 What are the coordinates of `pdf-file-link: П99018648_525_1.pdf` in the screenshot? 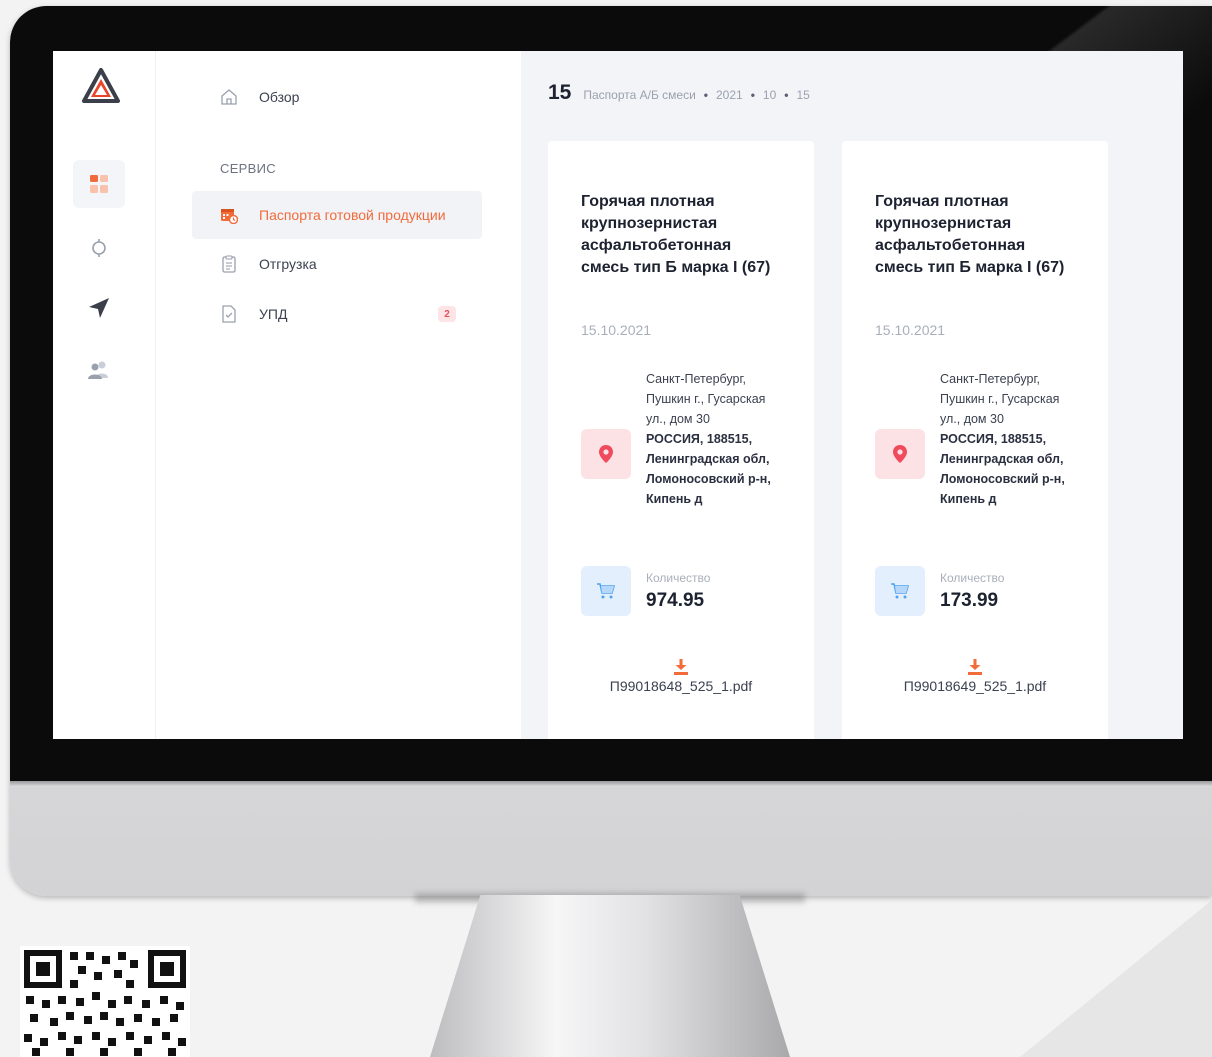 It's located at (681, 686).